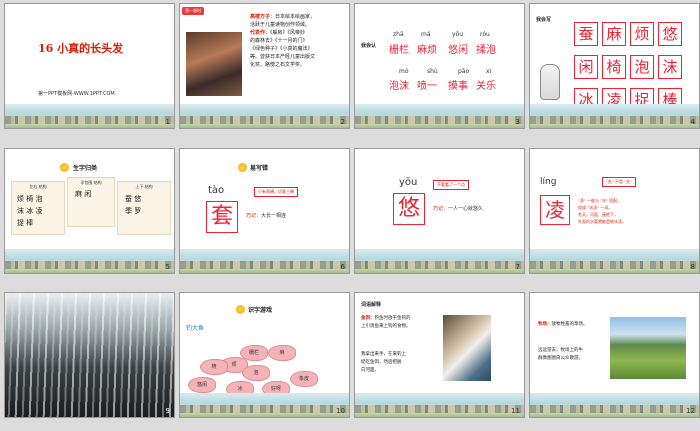  Describe the element at coordinates (398, 34) in the screenshot. I see `pinyin: zhā` at that location.